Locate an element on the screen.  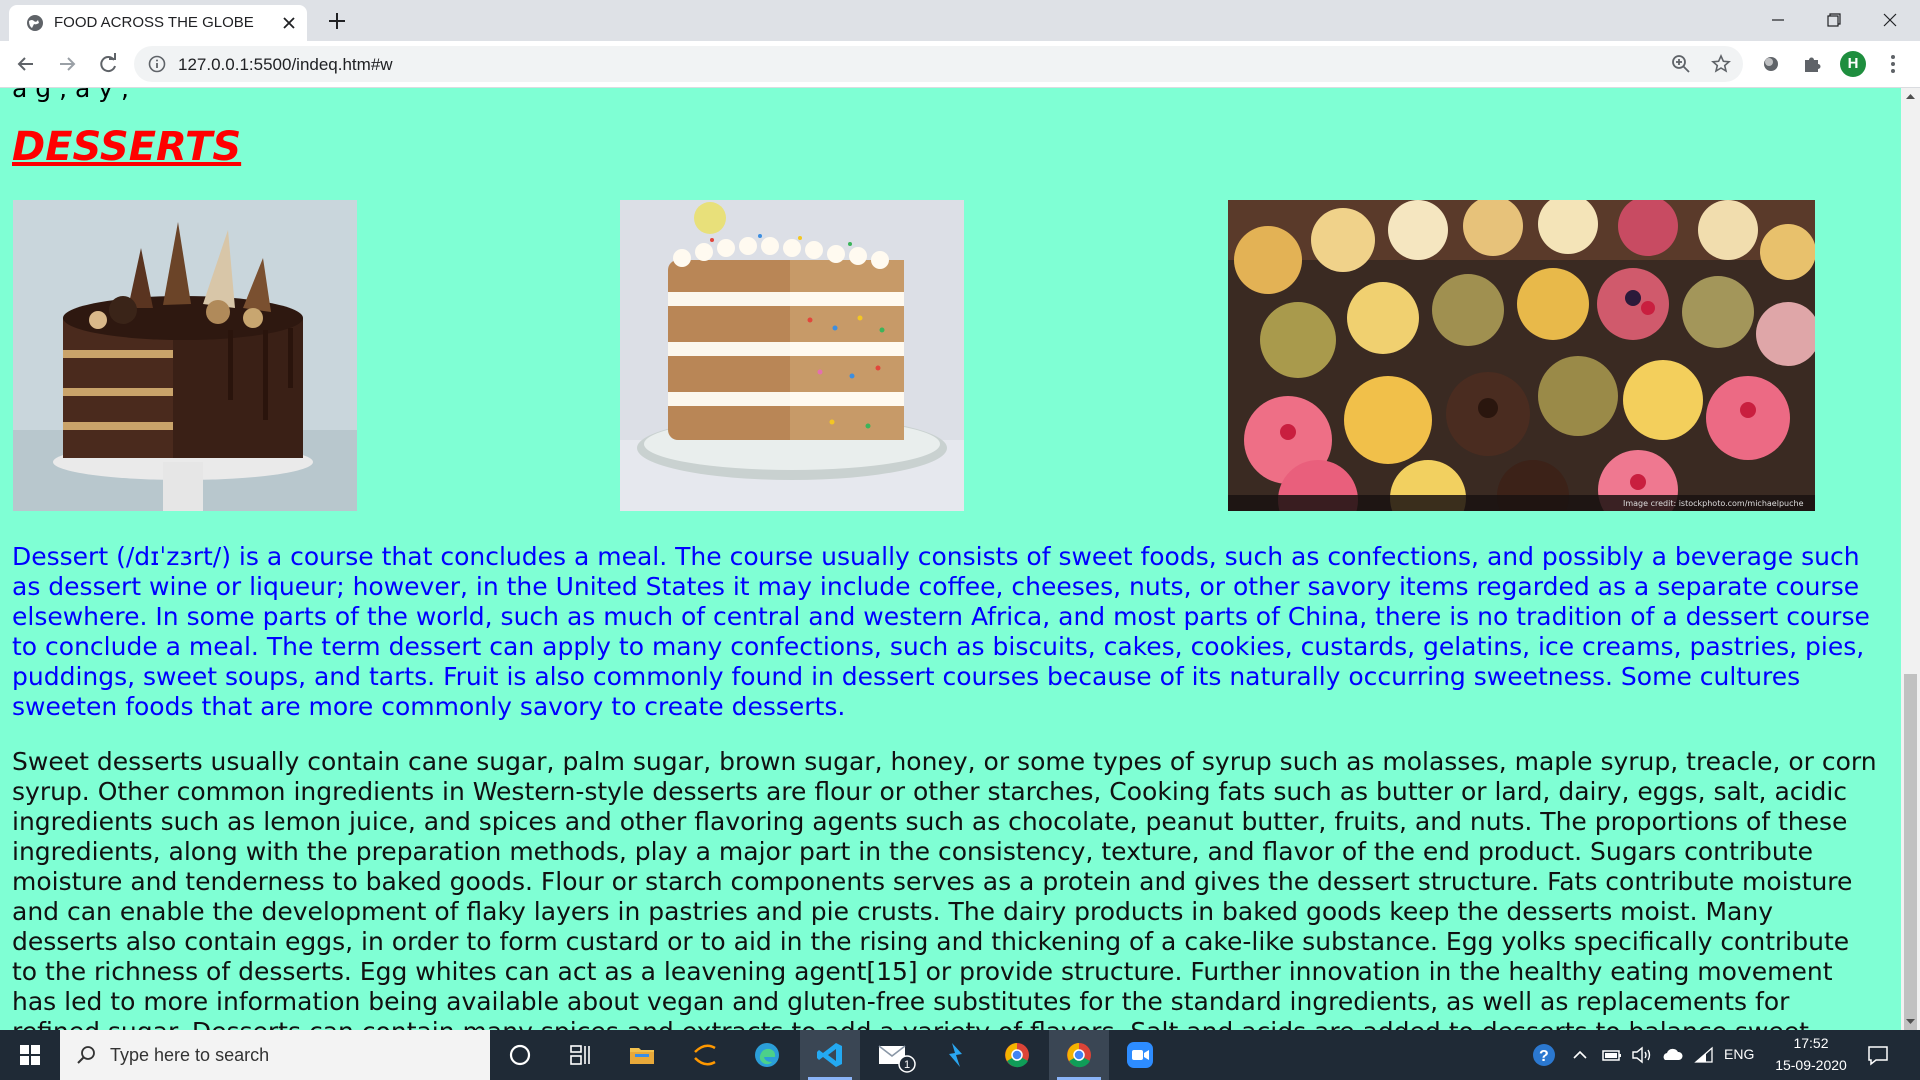
browser-toolbar: 127.0.0.1:5500/indeq.htm#w H is located at coordinates (960, 64).